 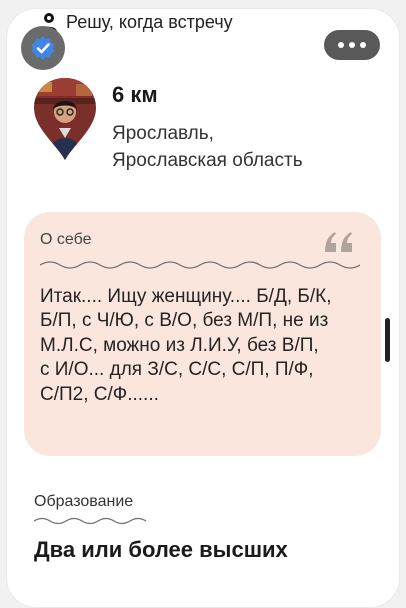 I want to click on more-options-button, so click(x=352, y=45).